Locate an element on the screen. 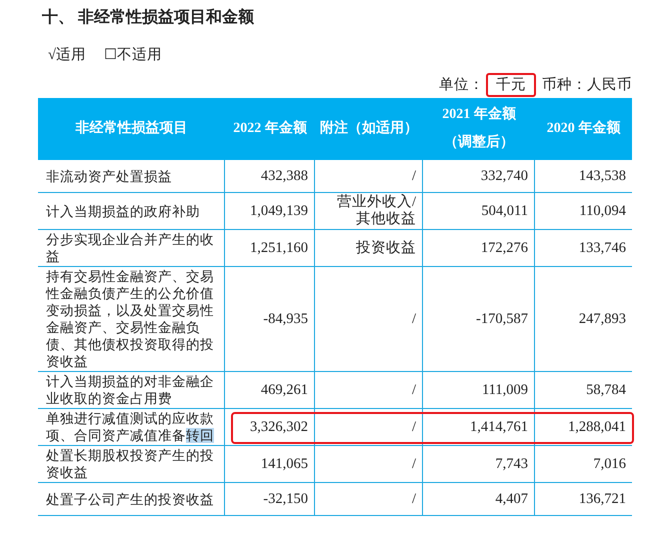 This screenshot has height=538, width=662. table-cell: -170,587 is located at coordinates (479, 319).